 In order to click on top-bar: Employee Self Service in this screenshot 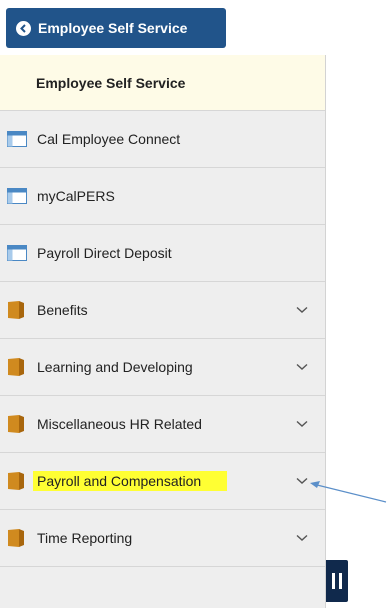, I will do `click(194, 30)`.